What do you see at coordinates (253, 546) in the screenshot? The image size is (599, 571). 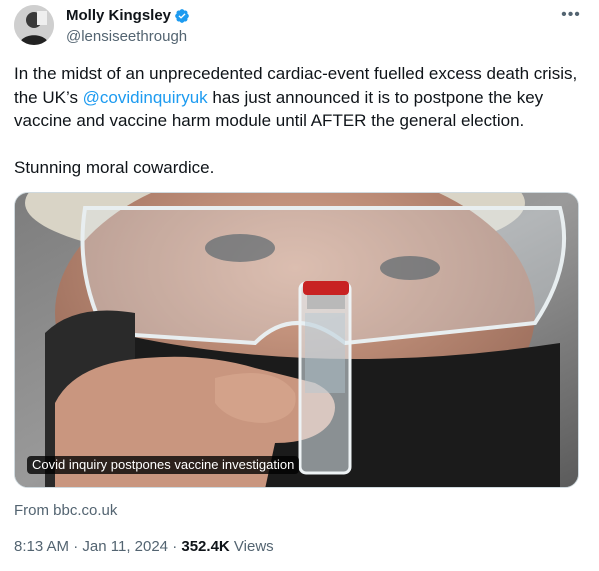 I see `views-label: Views` at bounding box center [253, 546].